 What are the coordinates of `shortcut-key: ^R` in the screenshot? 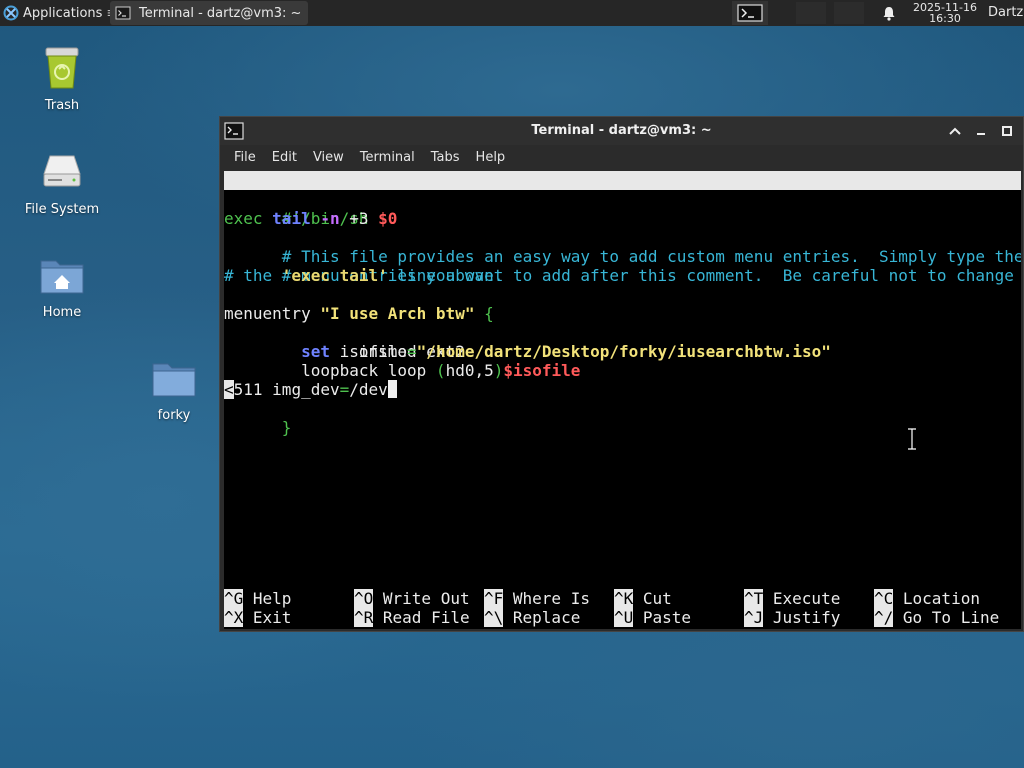 It's located at (364, 617).